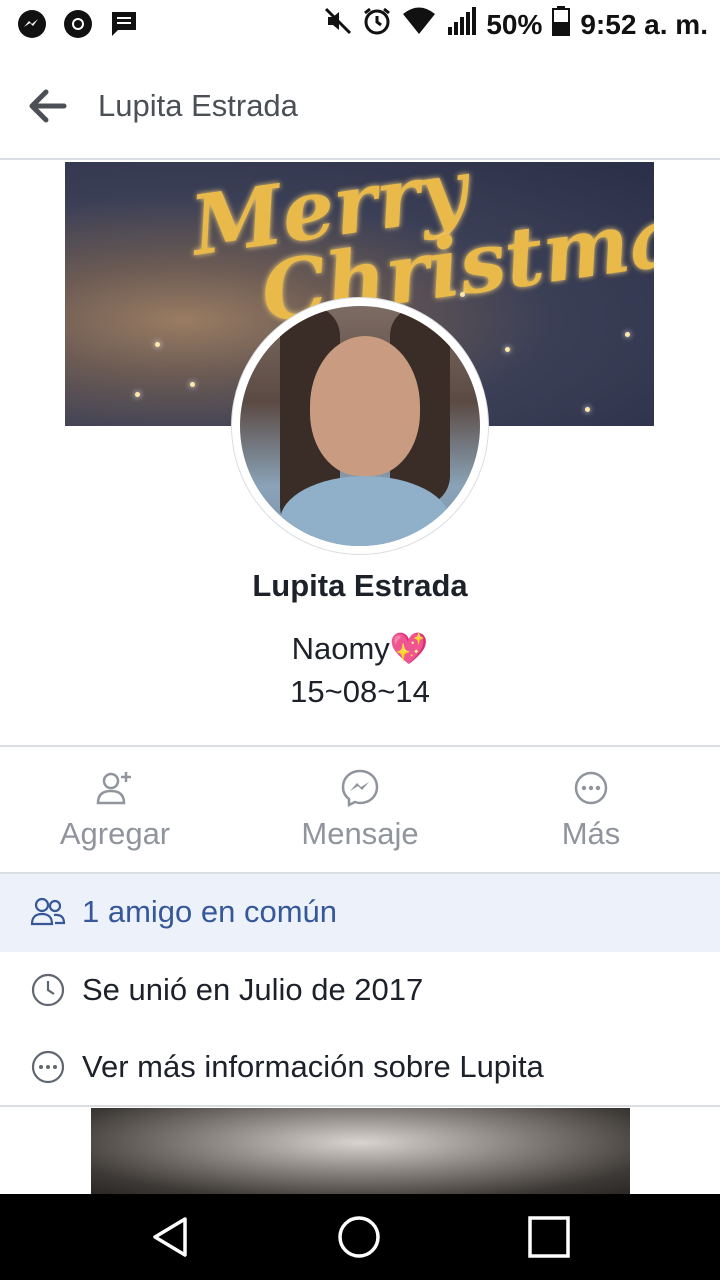  I want to click on battery-icon, so click(561, 24).